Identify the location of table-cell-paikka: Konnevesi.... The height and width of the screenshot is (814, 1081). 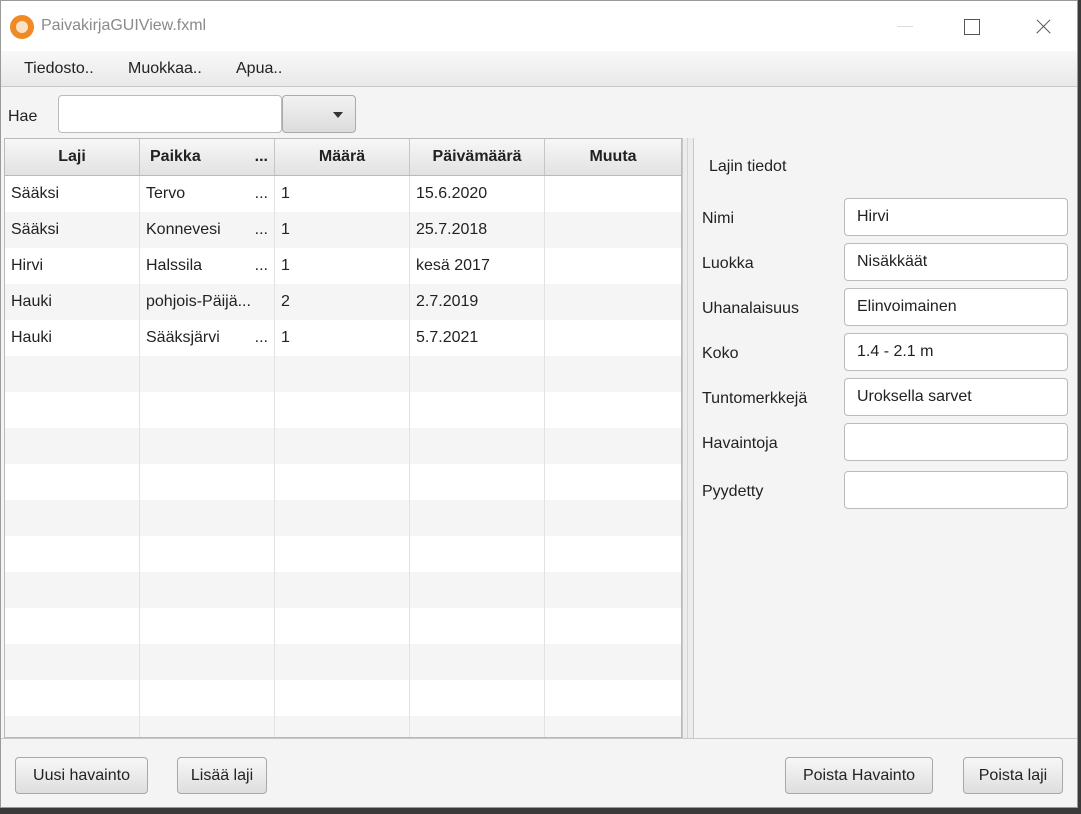
(207, 230).